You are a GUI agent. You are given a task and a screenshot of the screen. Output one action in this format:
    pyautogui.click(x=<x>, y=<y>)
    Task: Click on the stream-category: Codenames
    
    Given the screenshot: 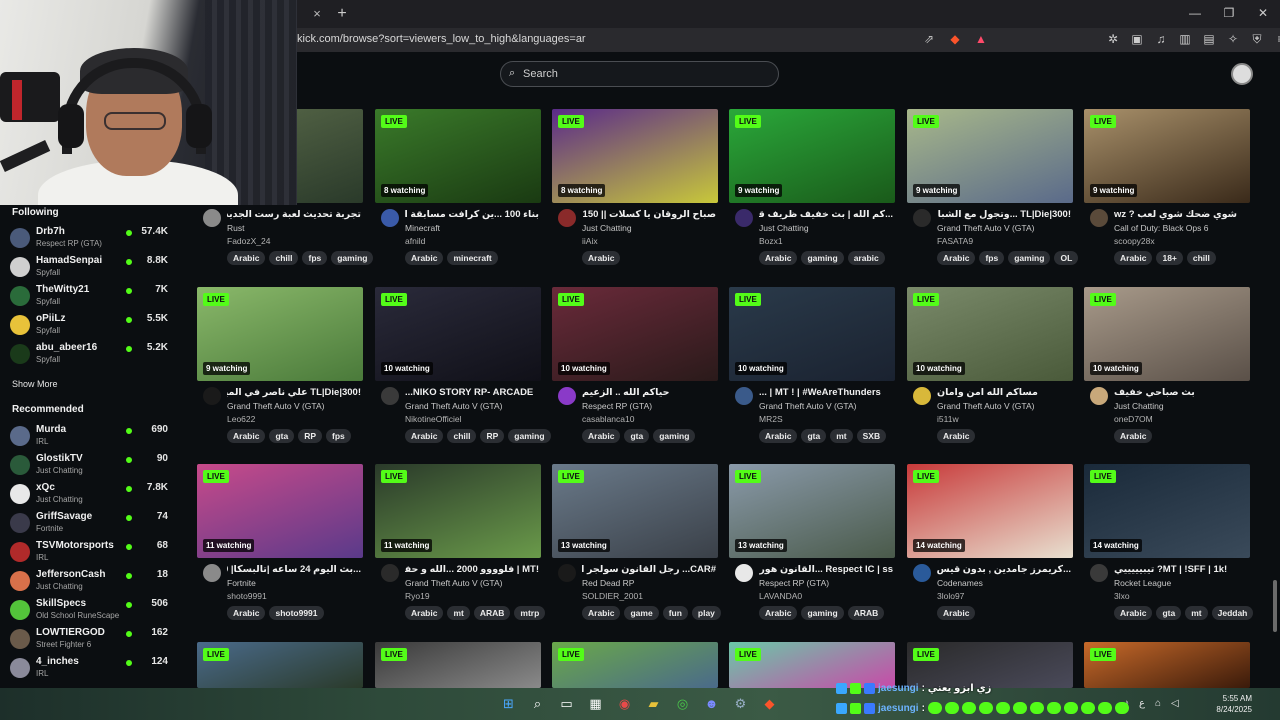 What is the action you would take?
    pyautogui.click(x=1004, y=583)
    